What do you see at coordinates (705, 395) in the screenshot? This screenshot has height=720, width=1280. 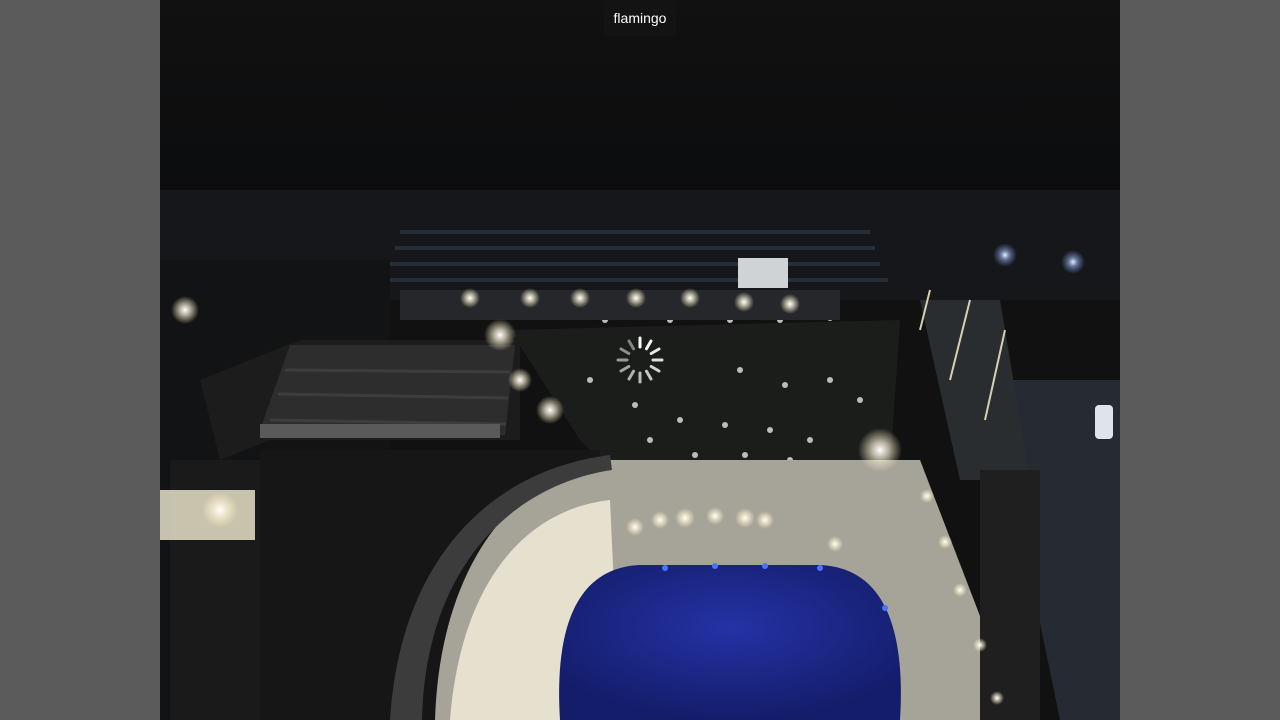 I see `terrace-lawn` at bounding box center [705, 395].